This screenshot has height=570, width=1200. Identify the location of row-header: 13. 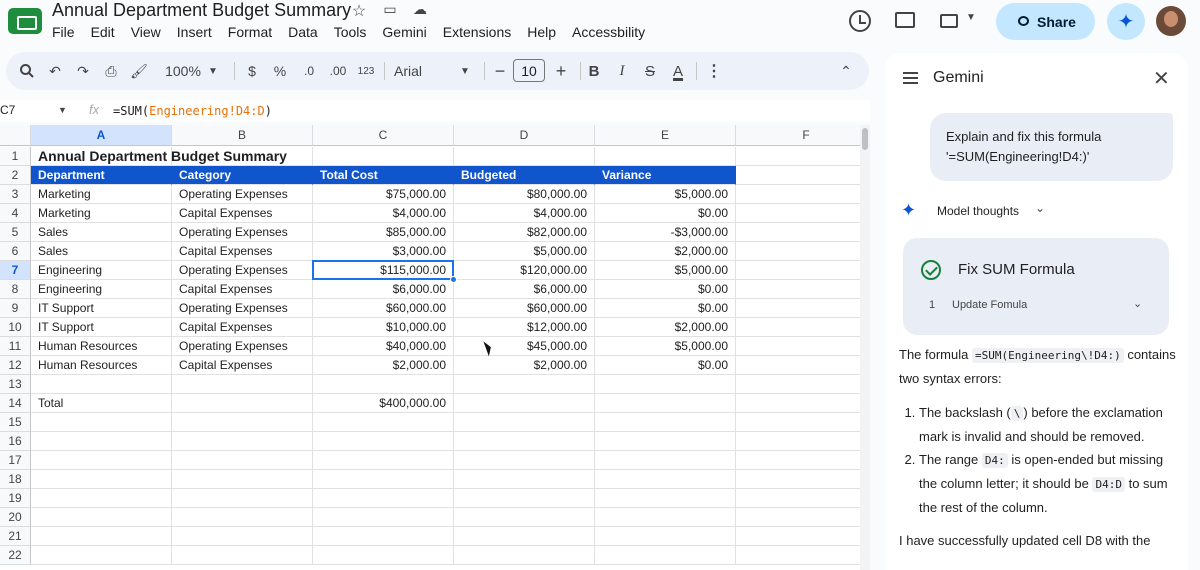
(15, 384).